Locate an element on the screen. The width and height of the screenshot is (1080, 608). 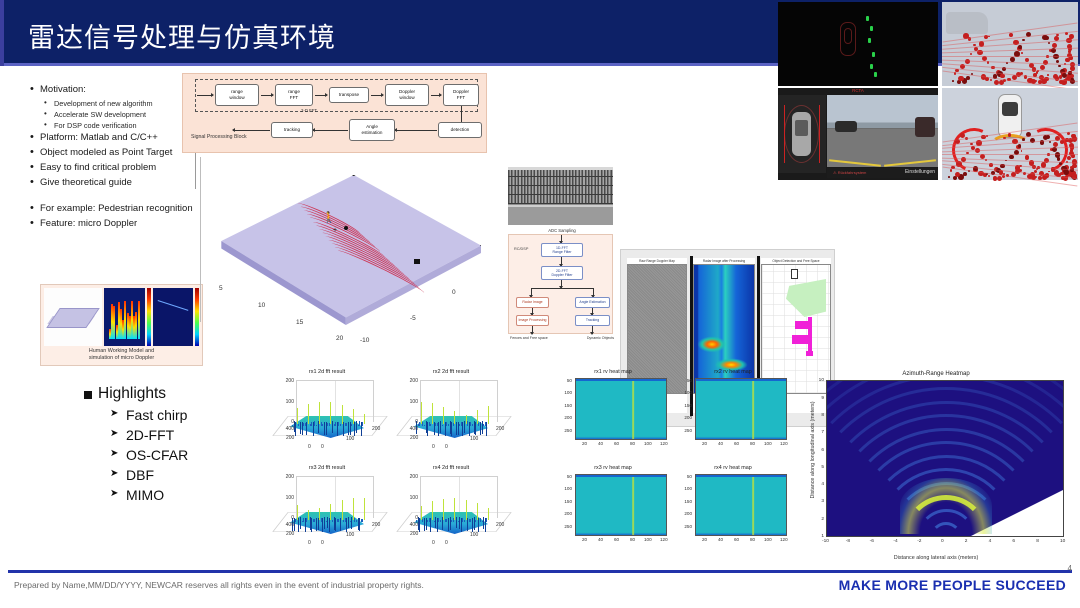
micro-doppler-stripes is located at coordinates (124, 317).